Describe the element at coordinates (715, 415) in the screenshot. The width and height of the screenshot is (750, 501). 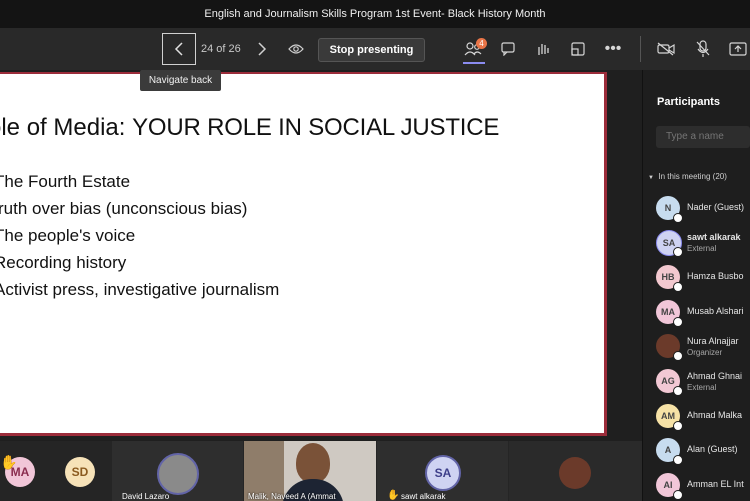
I see `participant-name: Ahmad Malka` at that location.